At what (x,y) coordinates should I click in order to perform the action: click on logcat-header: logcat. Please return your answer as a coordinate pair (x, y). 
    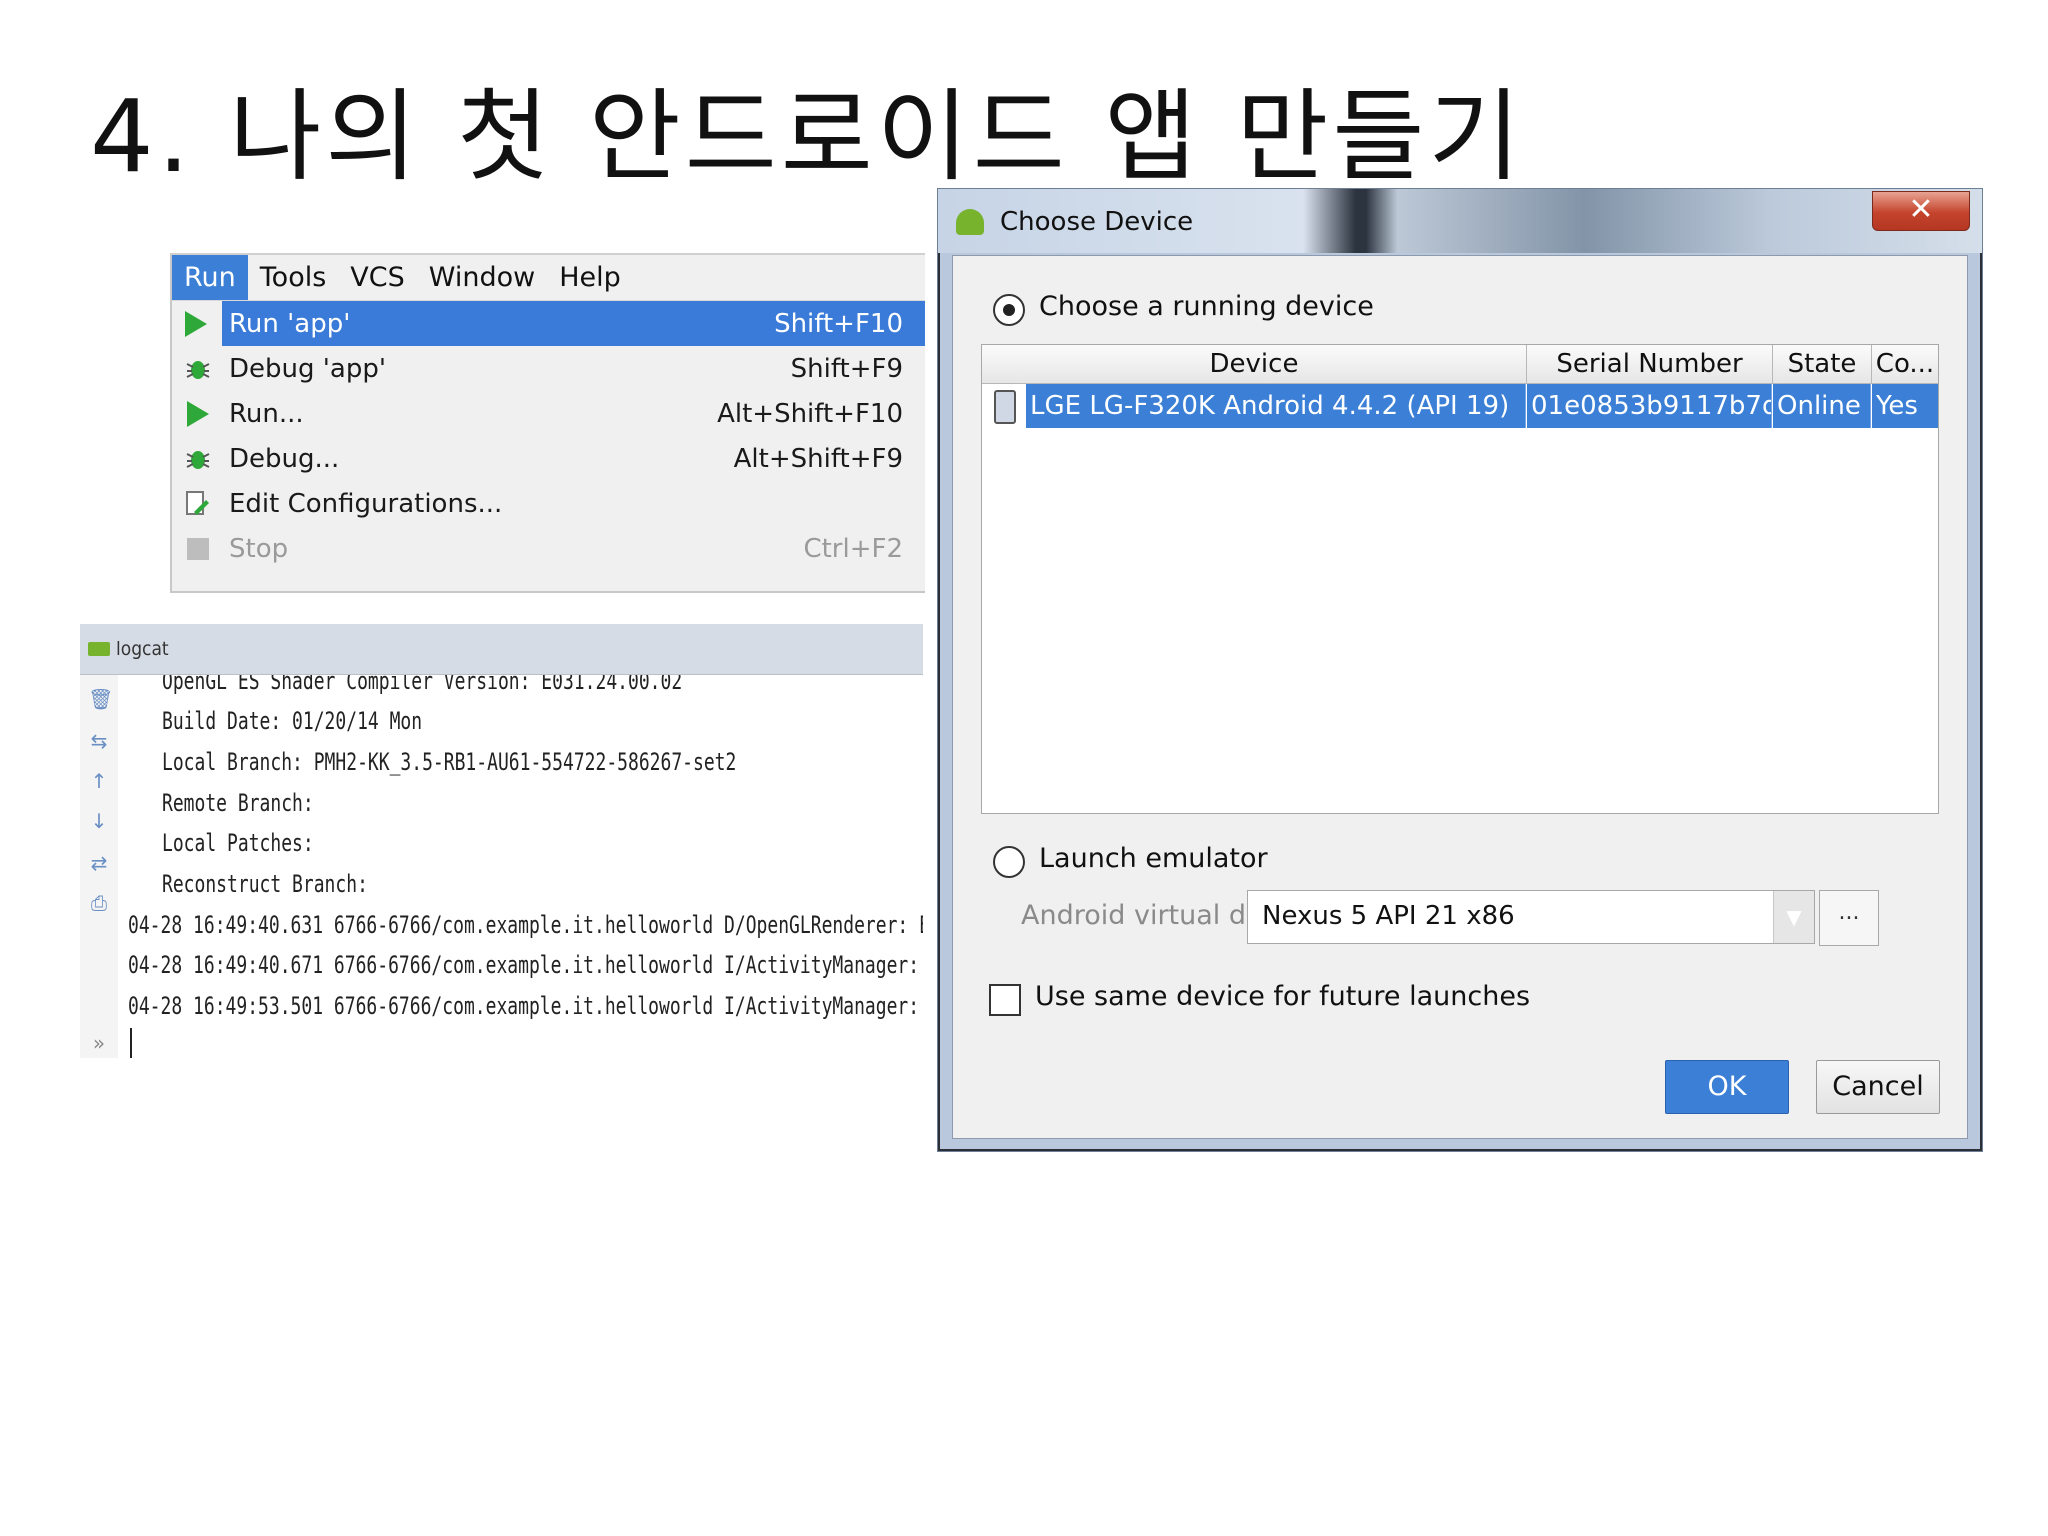
    Looking at the image, I should click on (501, 649).